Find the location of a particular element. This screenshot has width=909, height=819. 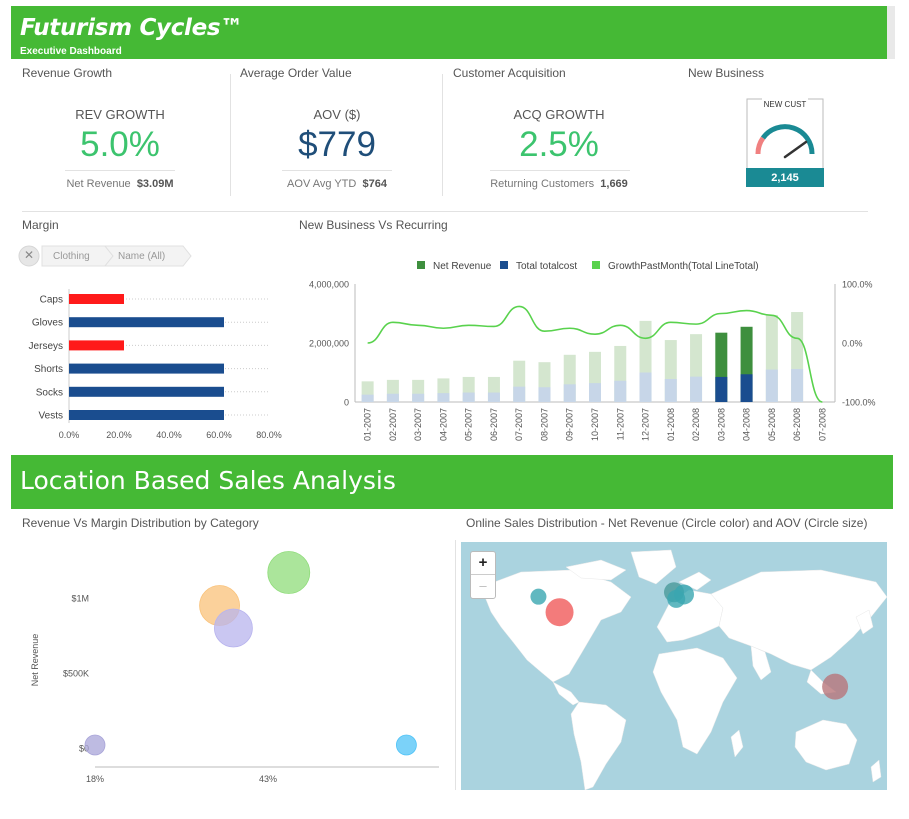

rev-growth-value: 5.0% is located at coordinates (120, 144).